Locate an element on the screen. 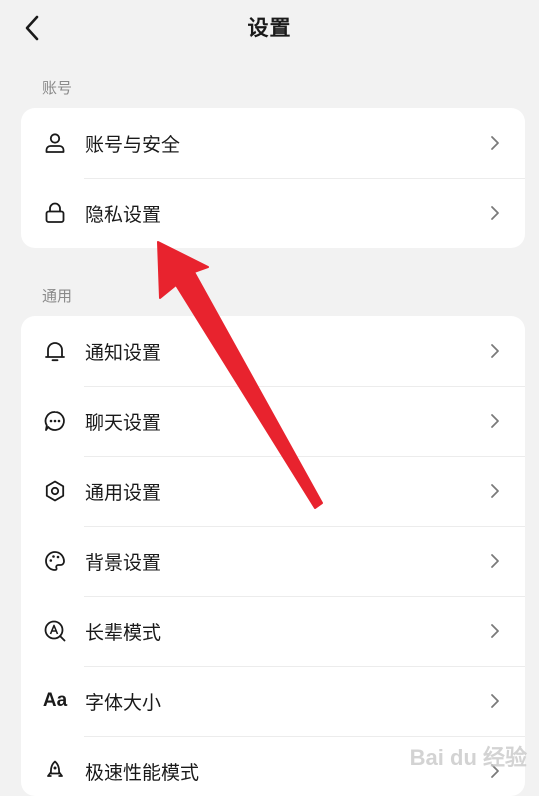 Image resolution: width=539 pixels, height=796 pixels. section-label-account: 账号 is located at coordinates (57, 88).